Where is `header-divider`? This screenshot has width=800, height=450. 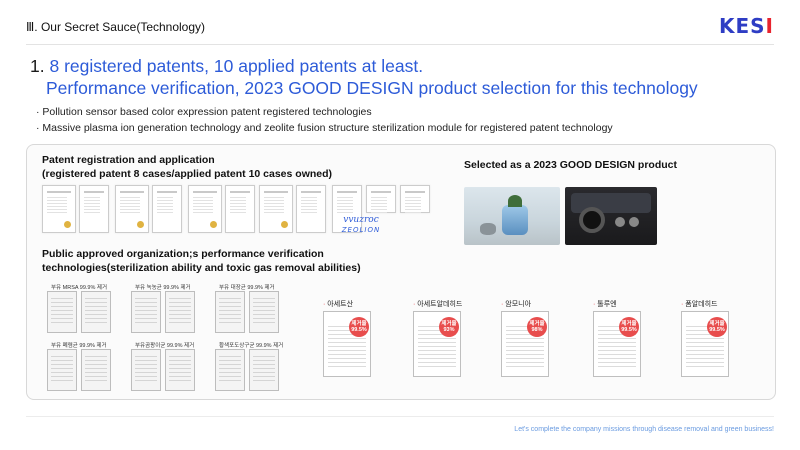
header-divider is located at coordinates (400, 44).